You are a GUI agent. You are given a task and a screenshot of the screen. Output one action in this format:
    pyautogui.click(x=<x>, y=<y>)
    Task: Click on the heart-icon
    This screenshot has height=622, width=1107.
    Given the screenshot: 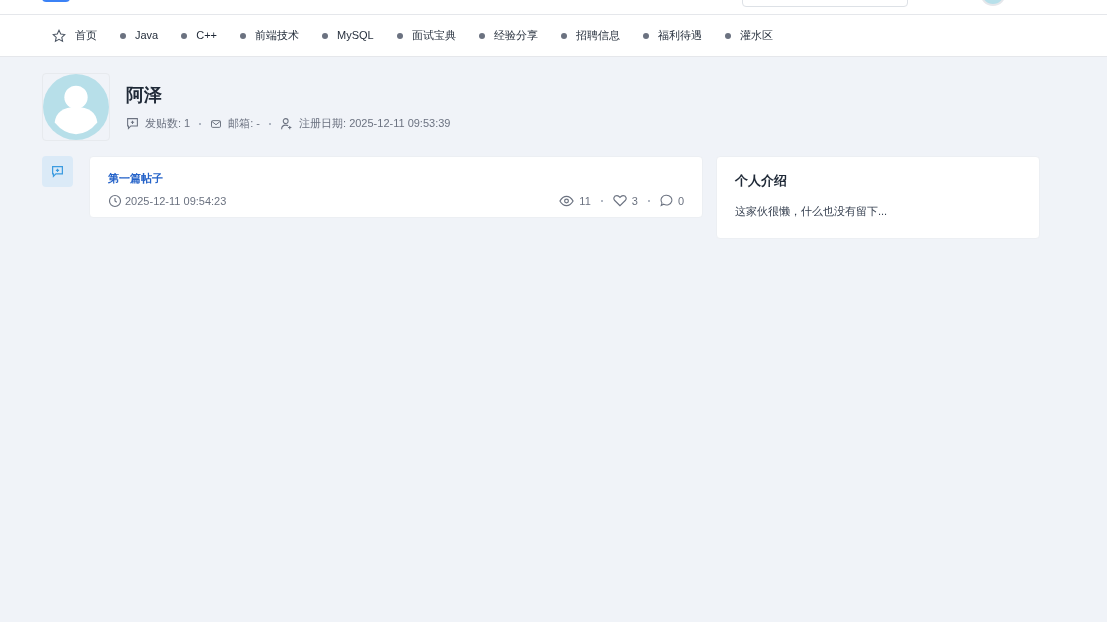 What is the action you would take?
    pyautogui.click(x=619, y=201)
    